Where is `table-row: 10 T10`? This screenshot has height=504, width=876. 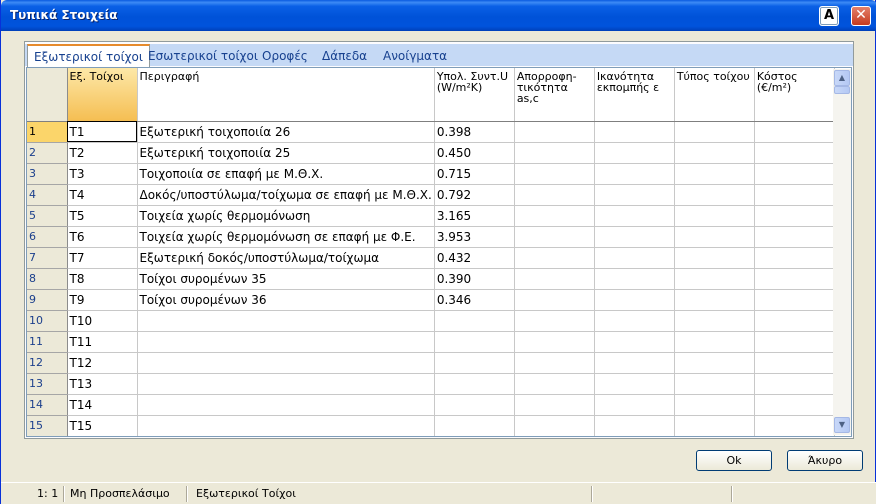
table-row: 10 T10 is located at coordinates (431, 321).